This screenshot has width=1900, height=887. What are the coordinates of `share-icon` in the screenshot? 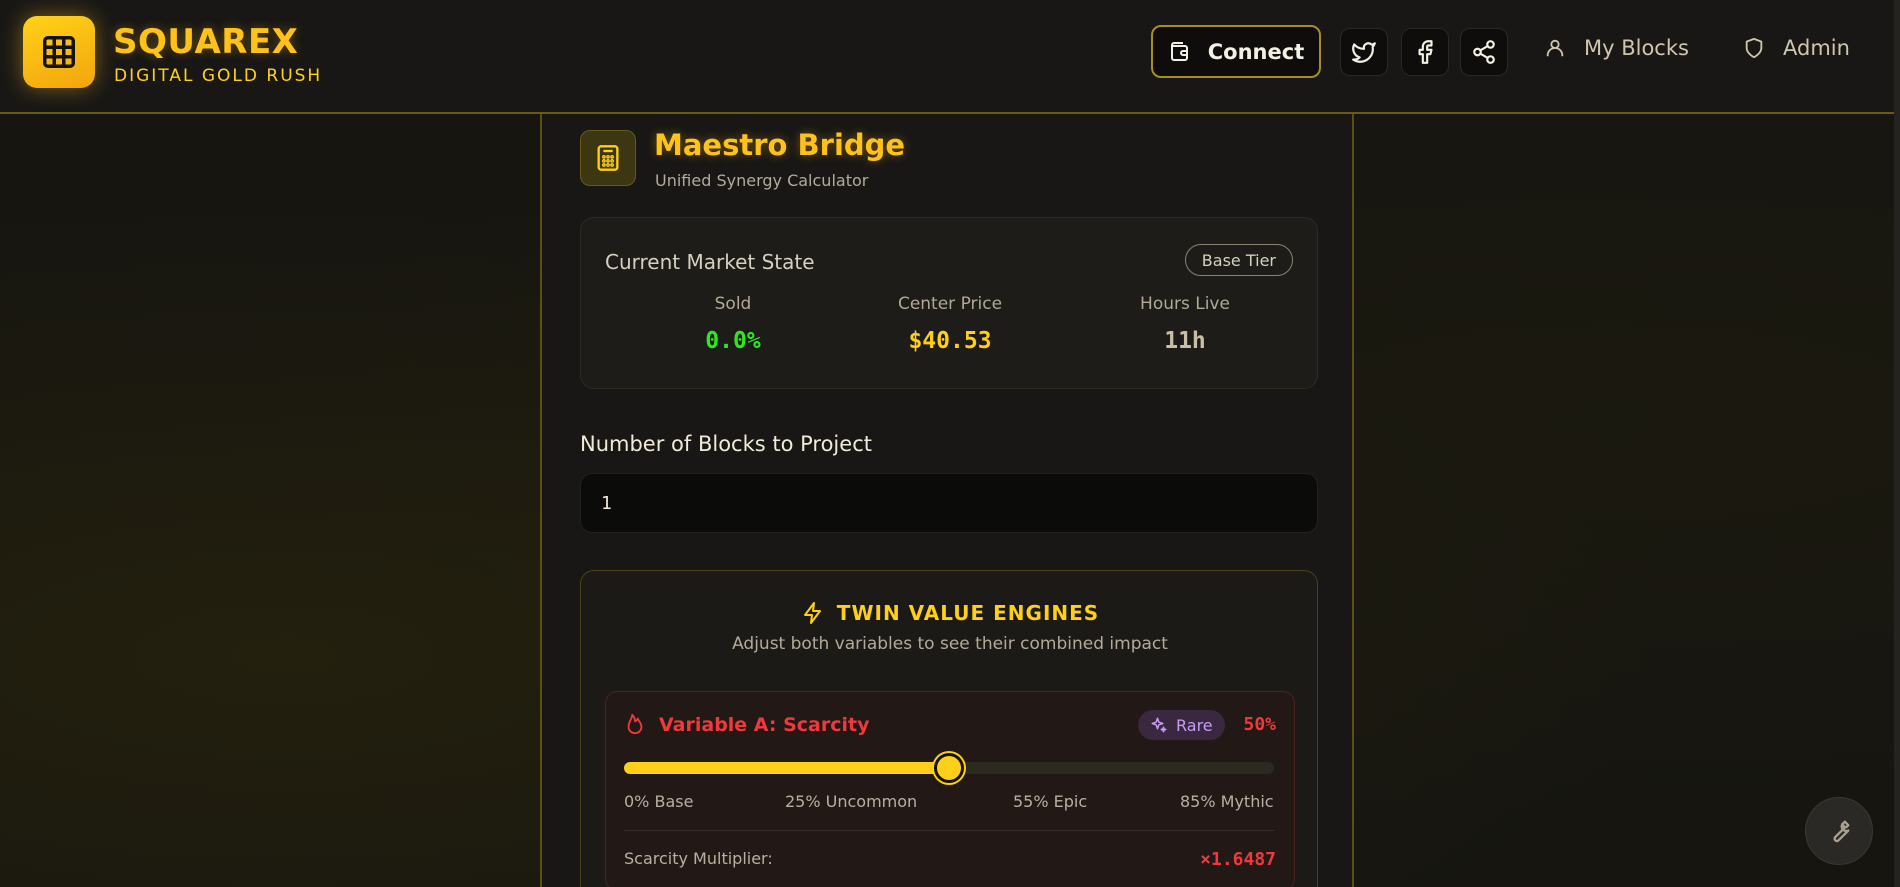 It's located at (1484, 52).